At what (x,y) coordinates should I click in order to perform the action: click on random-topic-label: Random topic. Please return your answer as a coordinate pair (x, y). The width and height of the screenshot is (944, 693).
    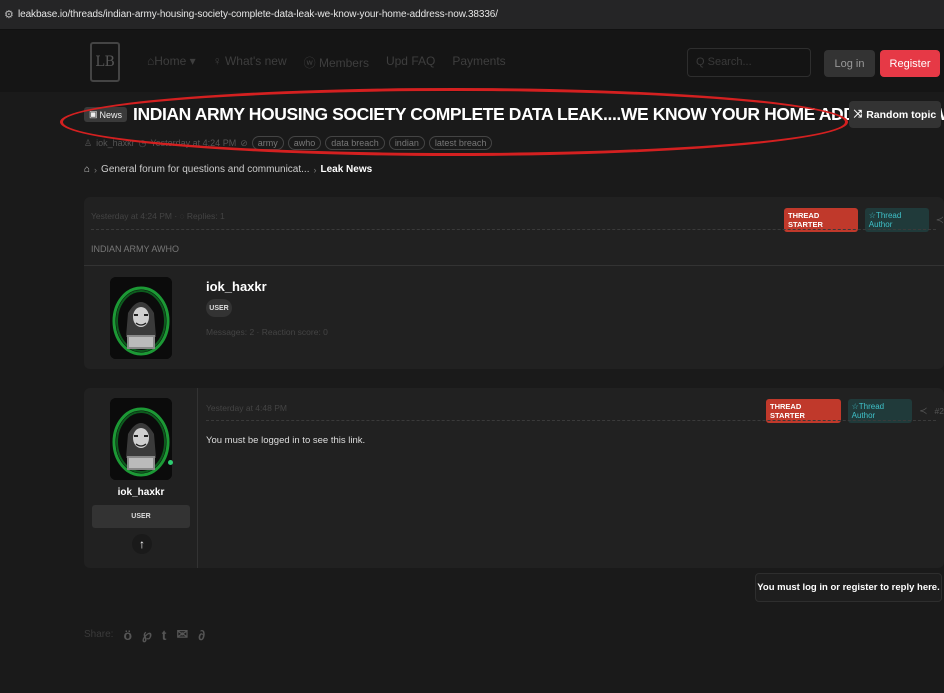
    Looking at the image, I should click on (901, 114).